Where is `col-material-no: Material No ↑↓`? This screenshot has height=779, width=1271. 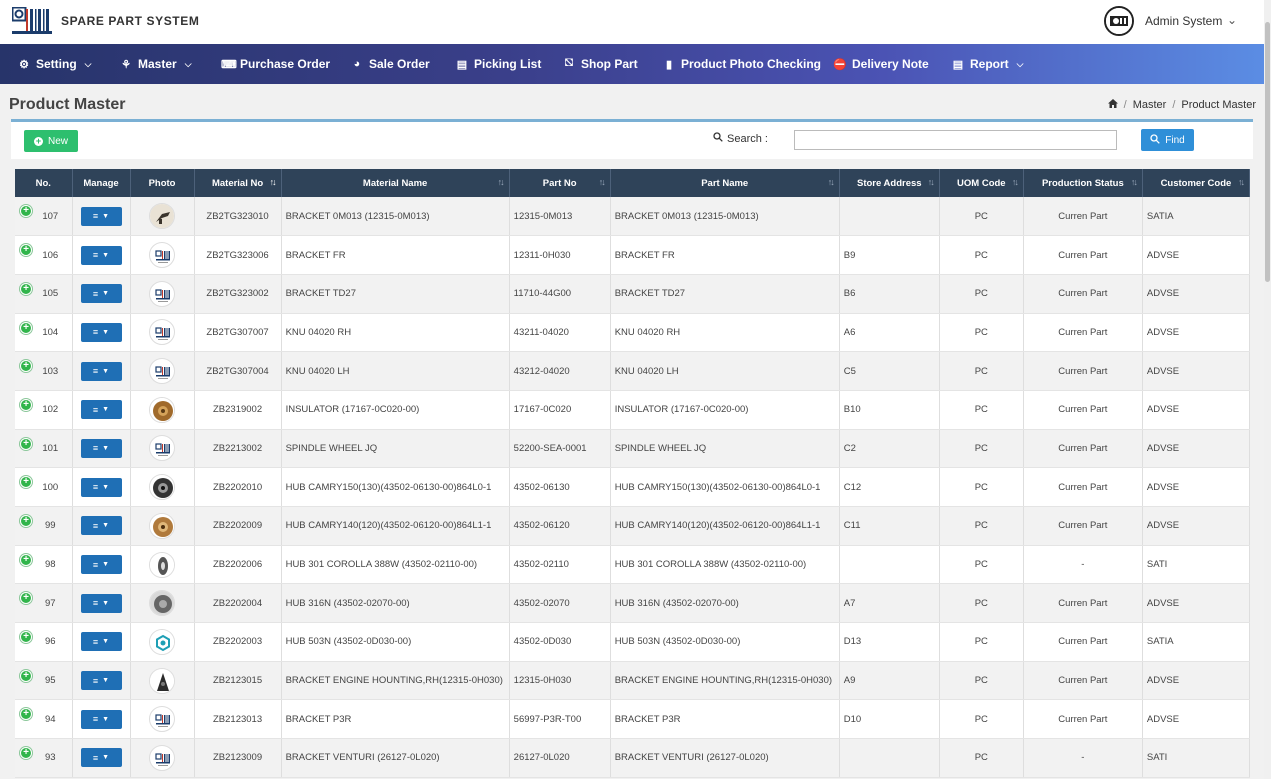 col-material-no: Material No ↑↓ is located at coordinates (238, 183).